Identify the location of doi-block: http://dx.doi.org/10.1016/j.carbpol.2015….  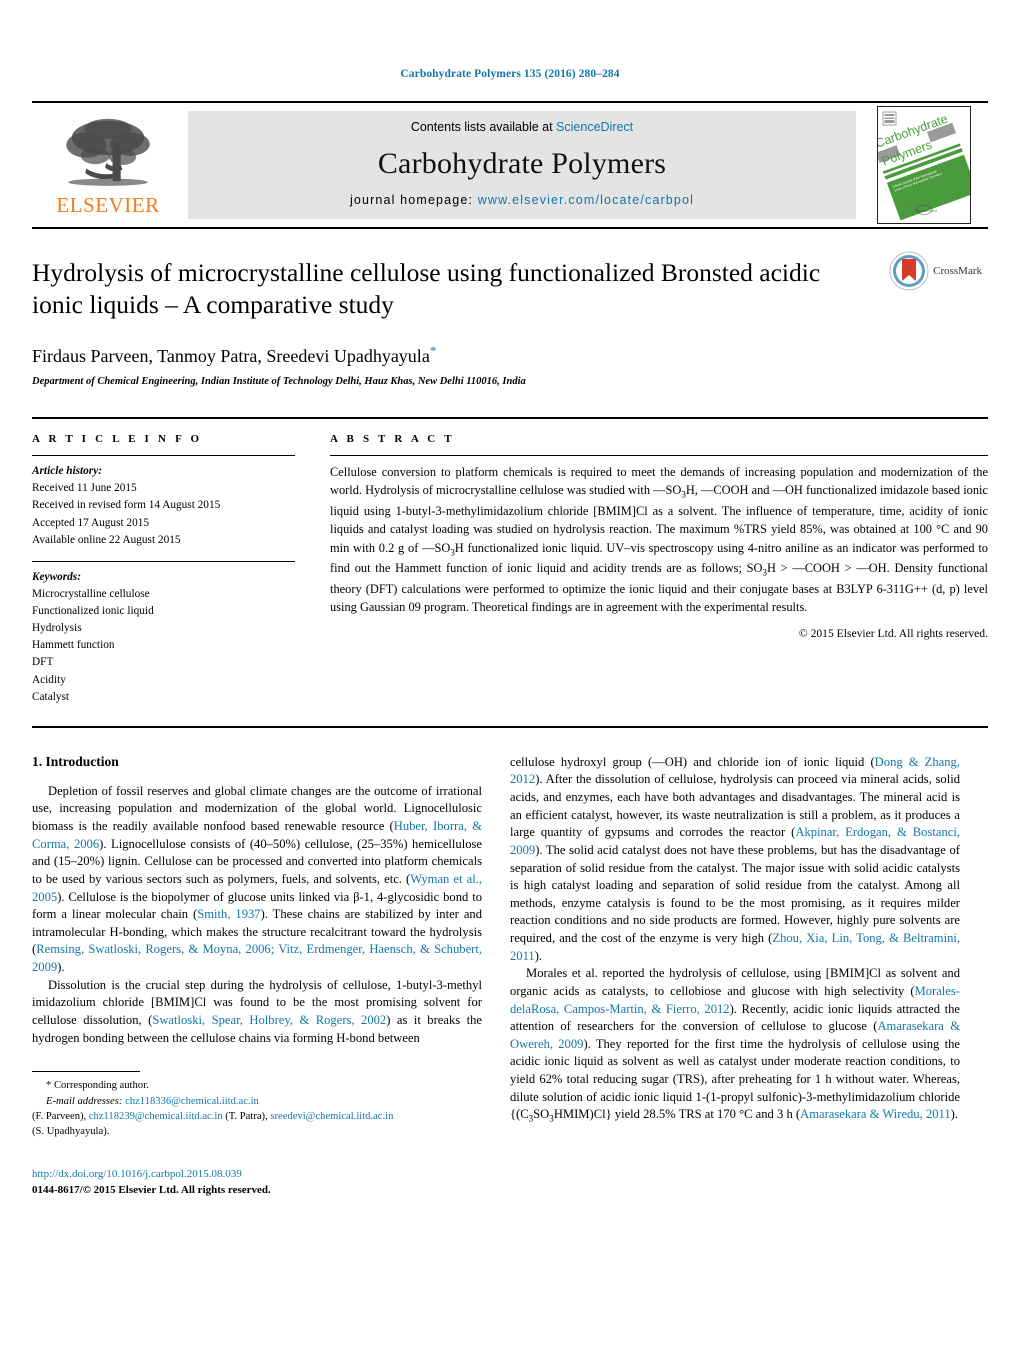
(257, 1182).